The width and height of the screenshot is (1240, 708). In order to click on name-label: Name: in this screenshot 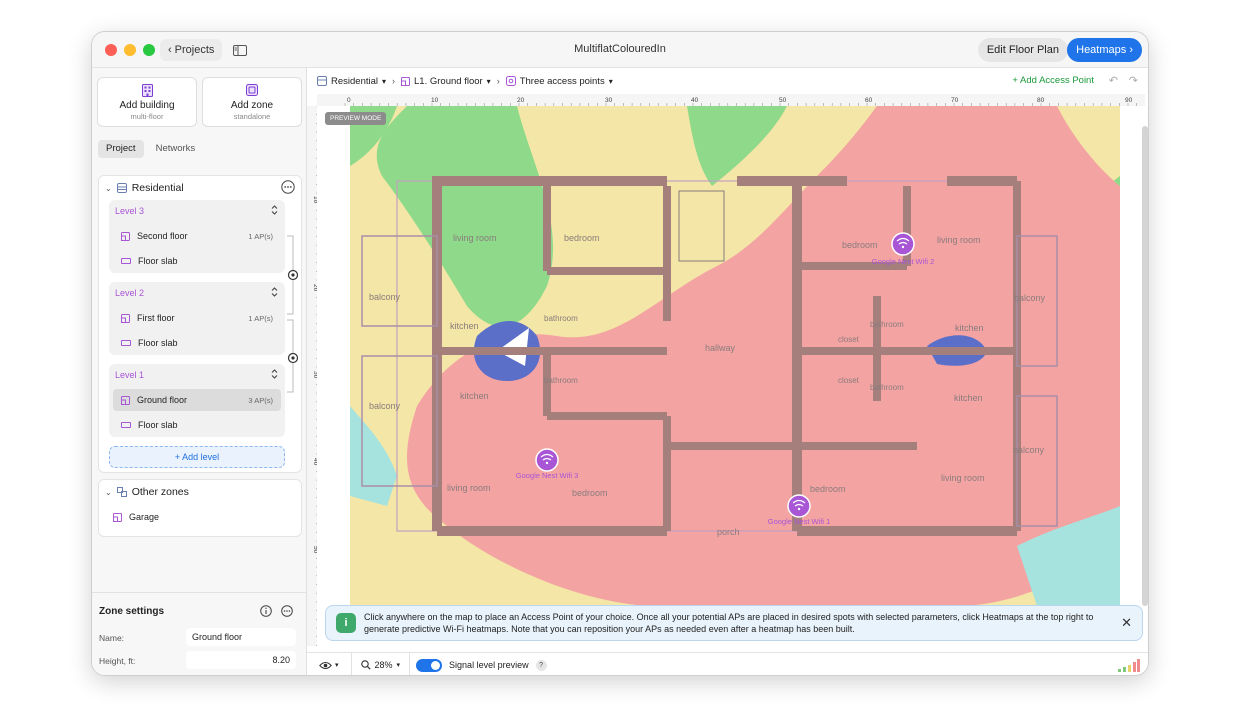, I will do `click(112, 638)`.